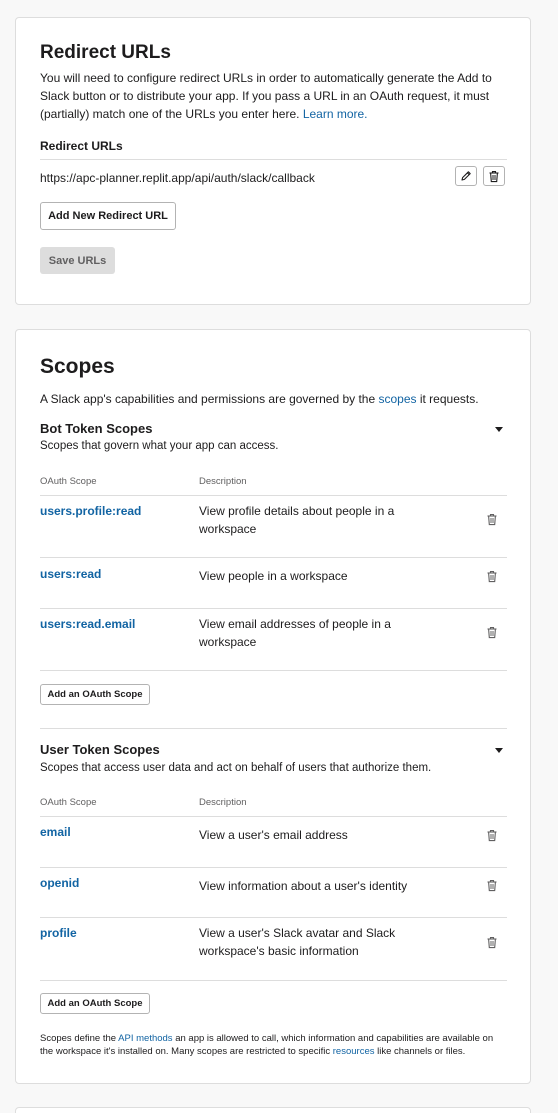 This screenshot has width=558, height=1113. What do you see at coordinates (81, 146) in the screenshot?
I see `redirect-urls-list-label: Redirect URLs` at bounding box center [81, 146].